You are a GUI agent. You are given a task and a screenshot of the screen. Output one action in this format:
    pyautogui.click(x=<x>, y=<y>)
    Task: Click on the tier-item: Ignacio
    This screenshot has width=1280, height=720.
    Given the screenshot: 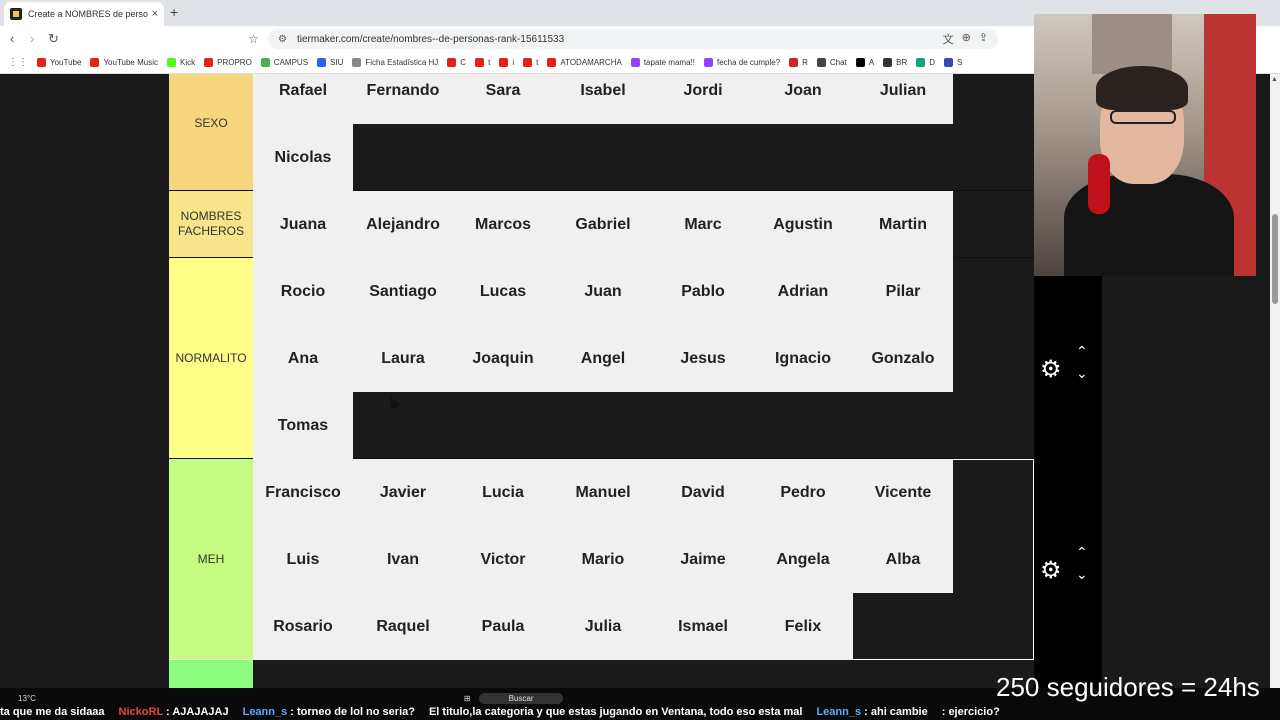 What is the action you would take?
    pyautogui.click(x=803, y=358)
    